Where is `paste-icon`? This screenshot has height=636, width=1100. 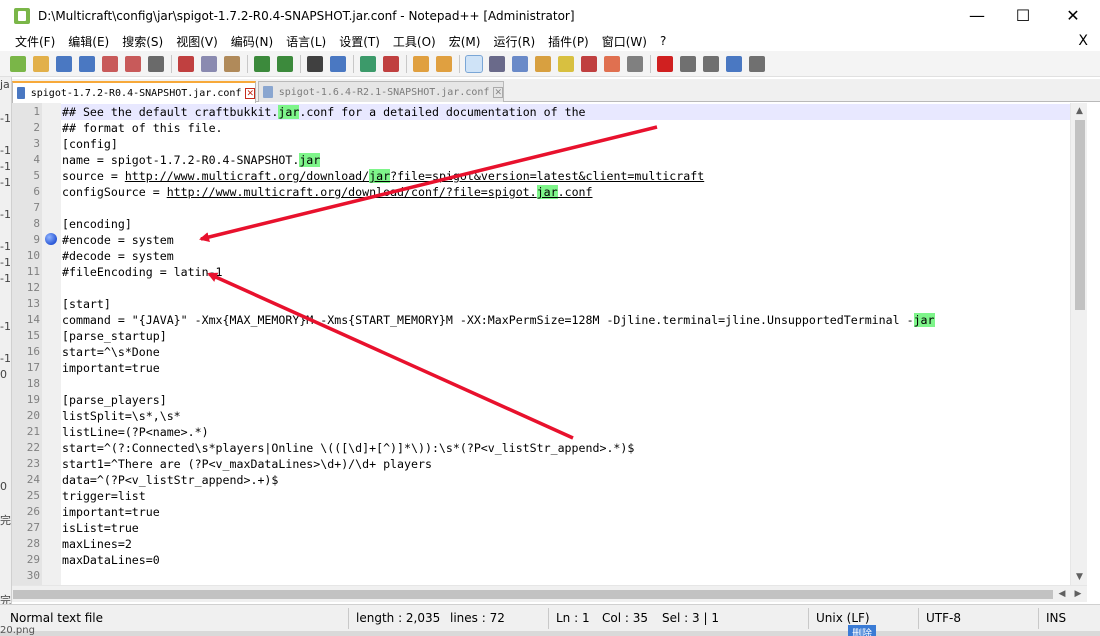 paste-icon is located at coordinates (232, 63).